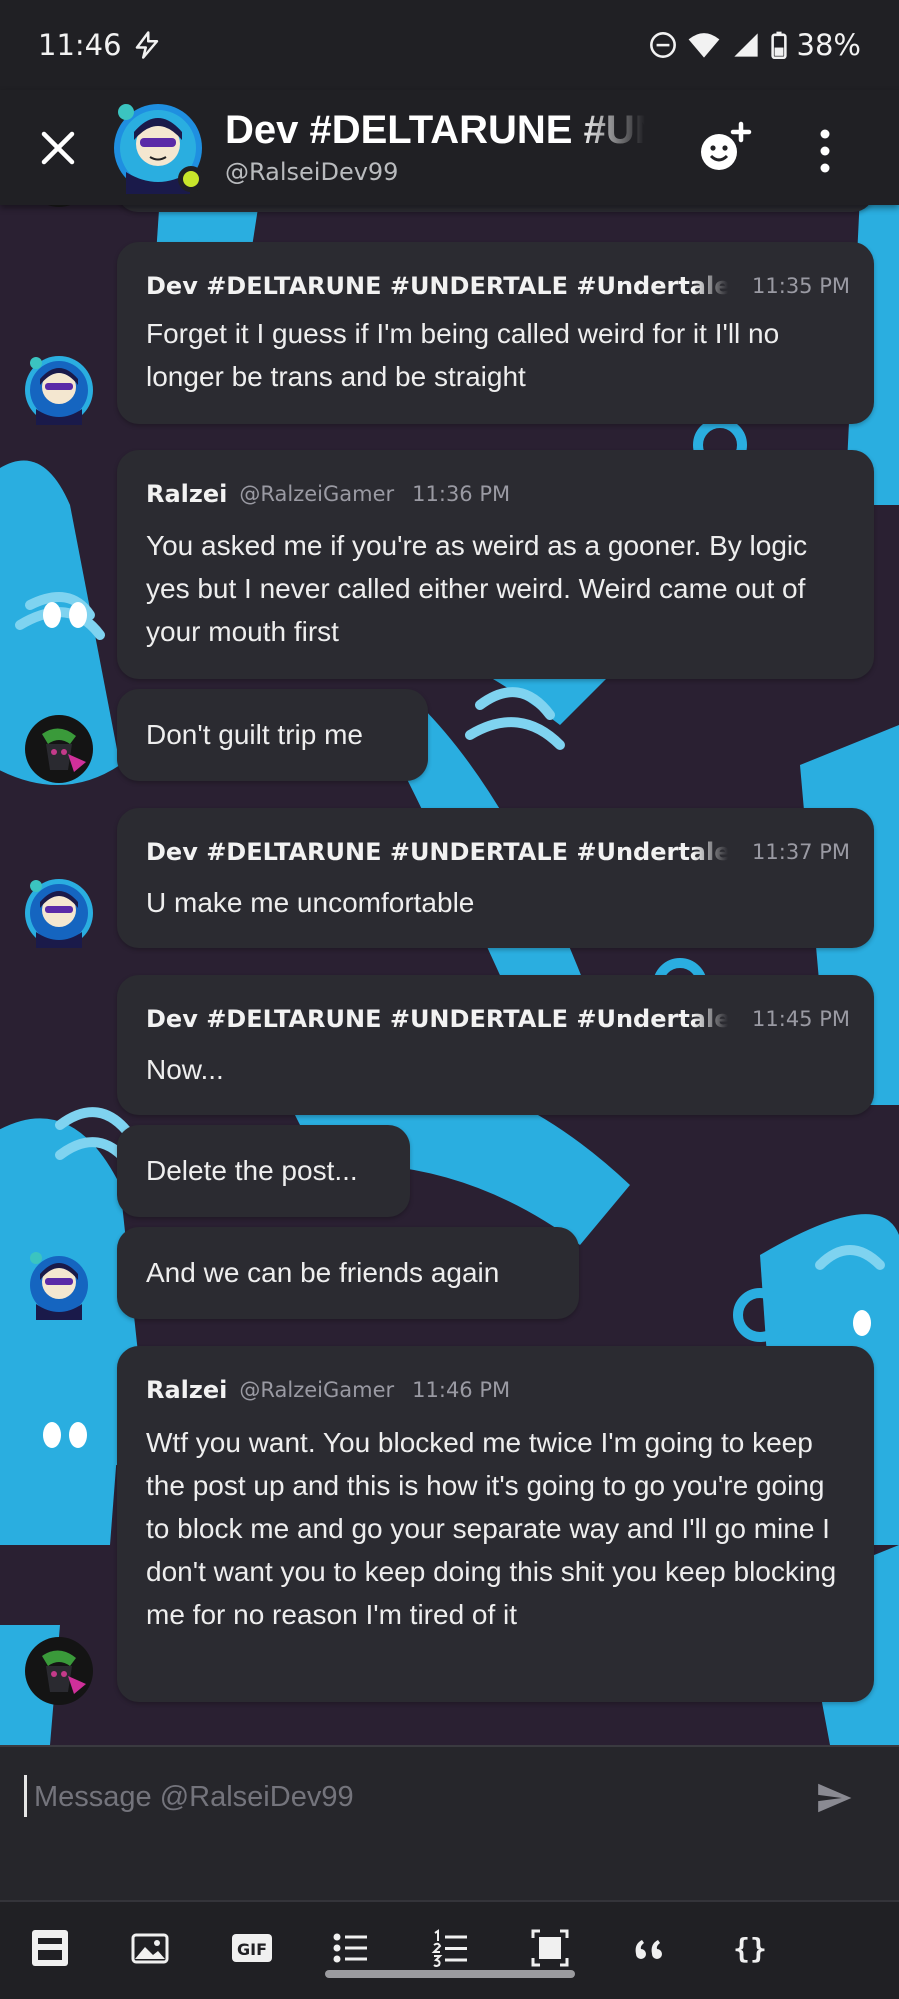 This screenshot has height=1999, width=899. Describe the element at coordinates (801, 1019) in the screenshot. I see `message-timestamp: 11:45 PM` at that location.